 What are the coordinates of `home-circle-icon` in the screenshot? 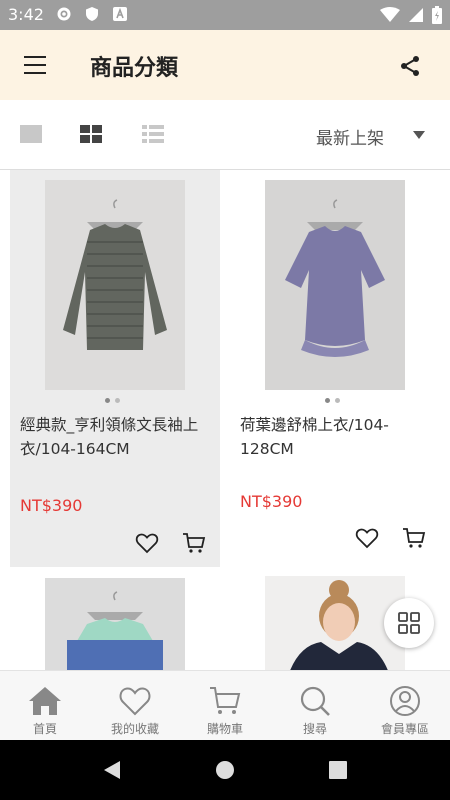 It's located at (225, 770).